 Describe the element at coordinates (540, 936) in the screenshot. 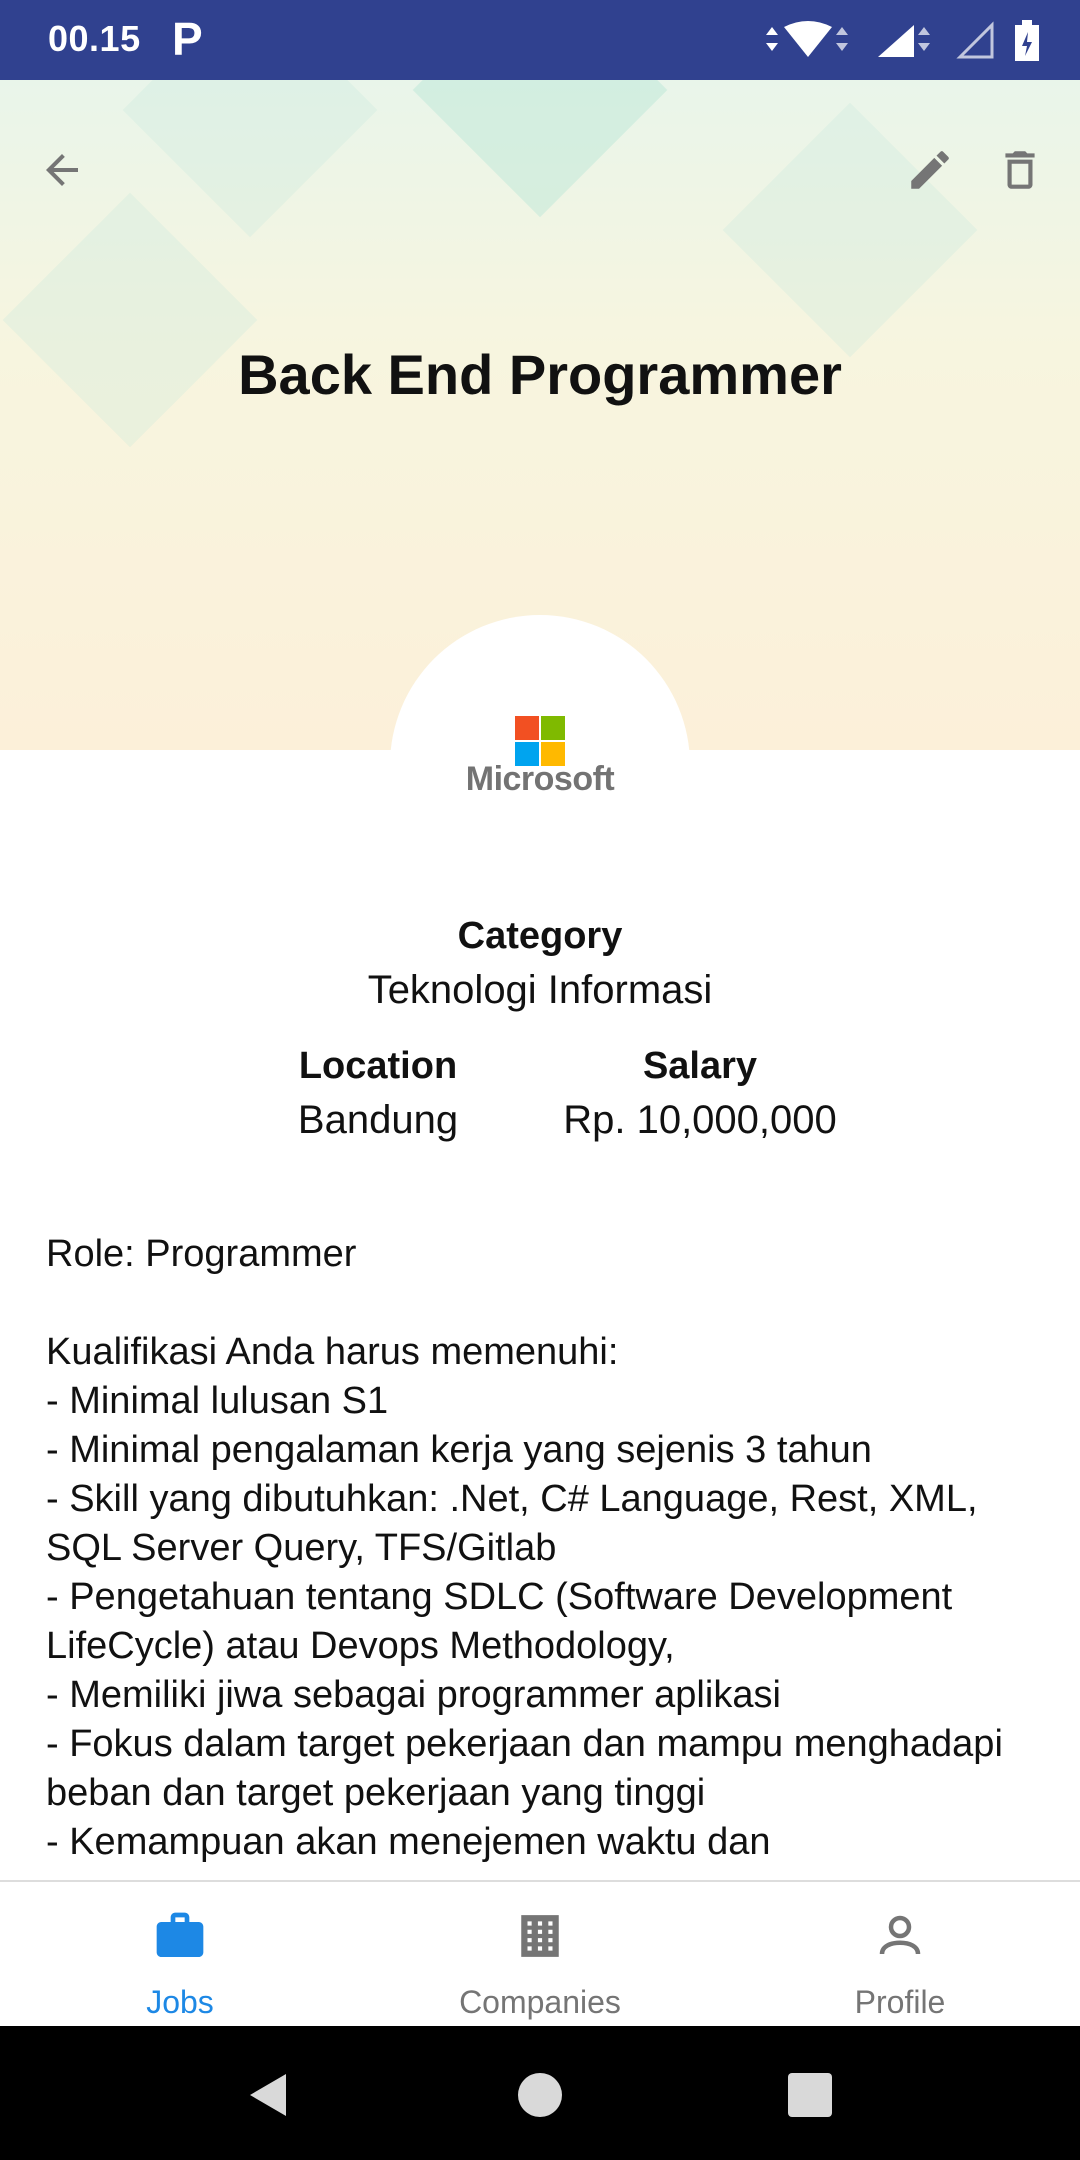

I see `category-label: Category` at that location.